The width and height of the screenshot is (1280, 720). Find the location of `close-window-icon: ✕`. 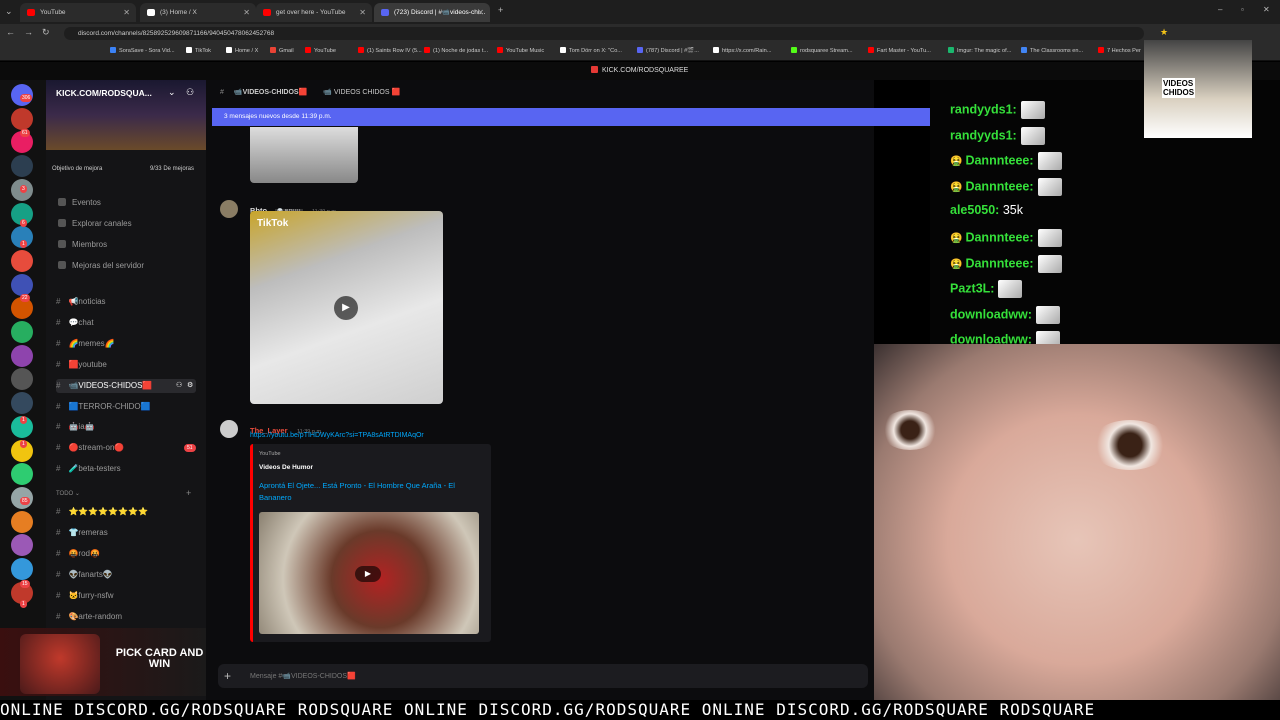

close-window-icon: ✕ is located at coordinates (1266, 9).